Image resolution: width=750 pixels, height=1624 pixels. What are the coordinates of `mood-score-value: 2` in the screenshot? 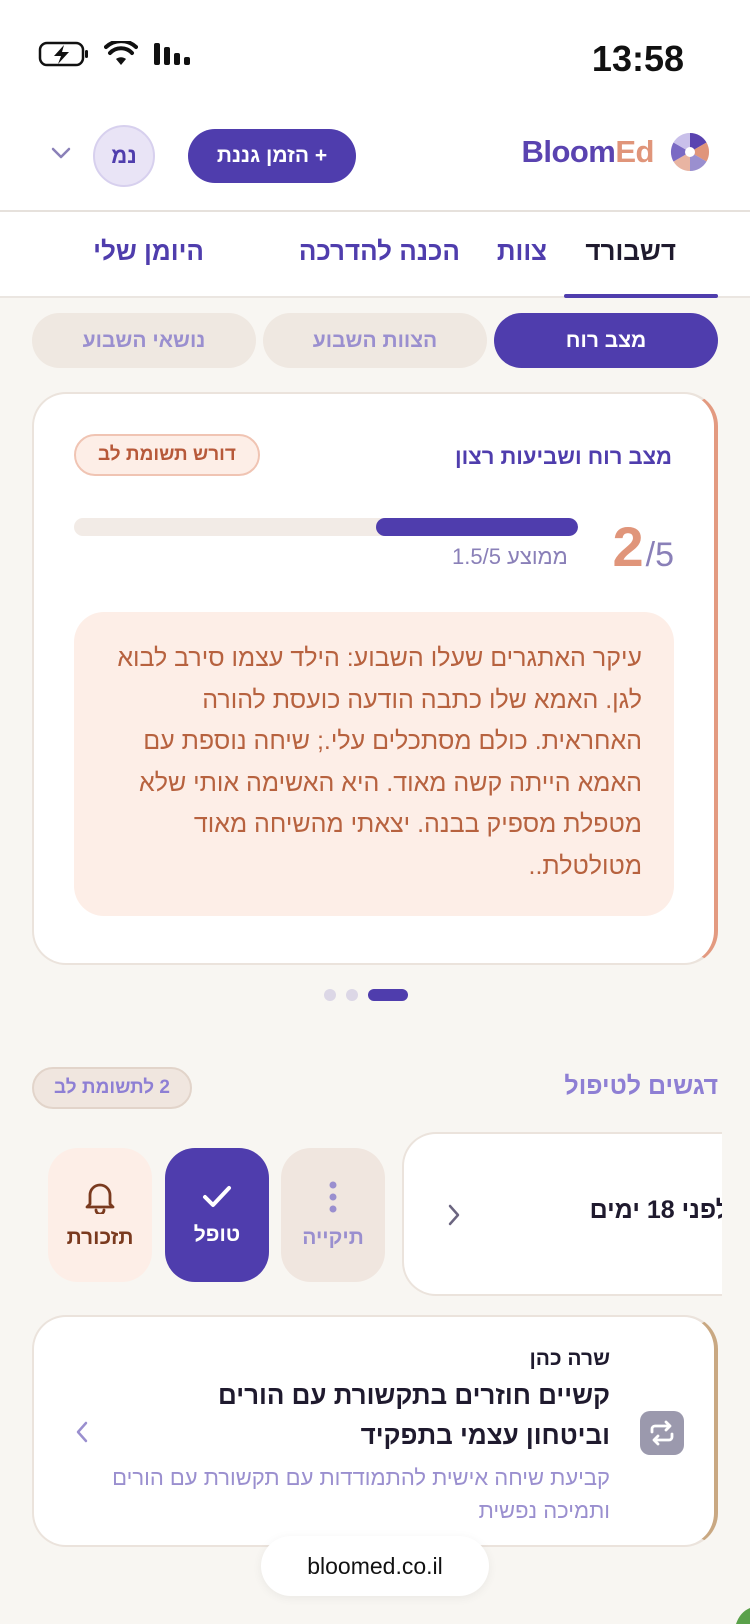 It's located at (628, 546).